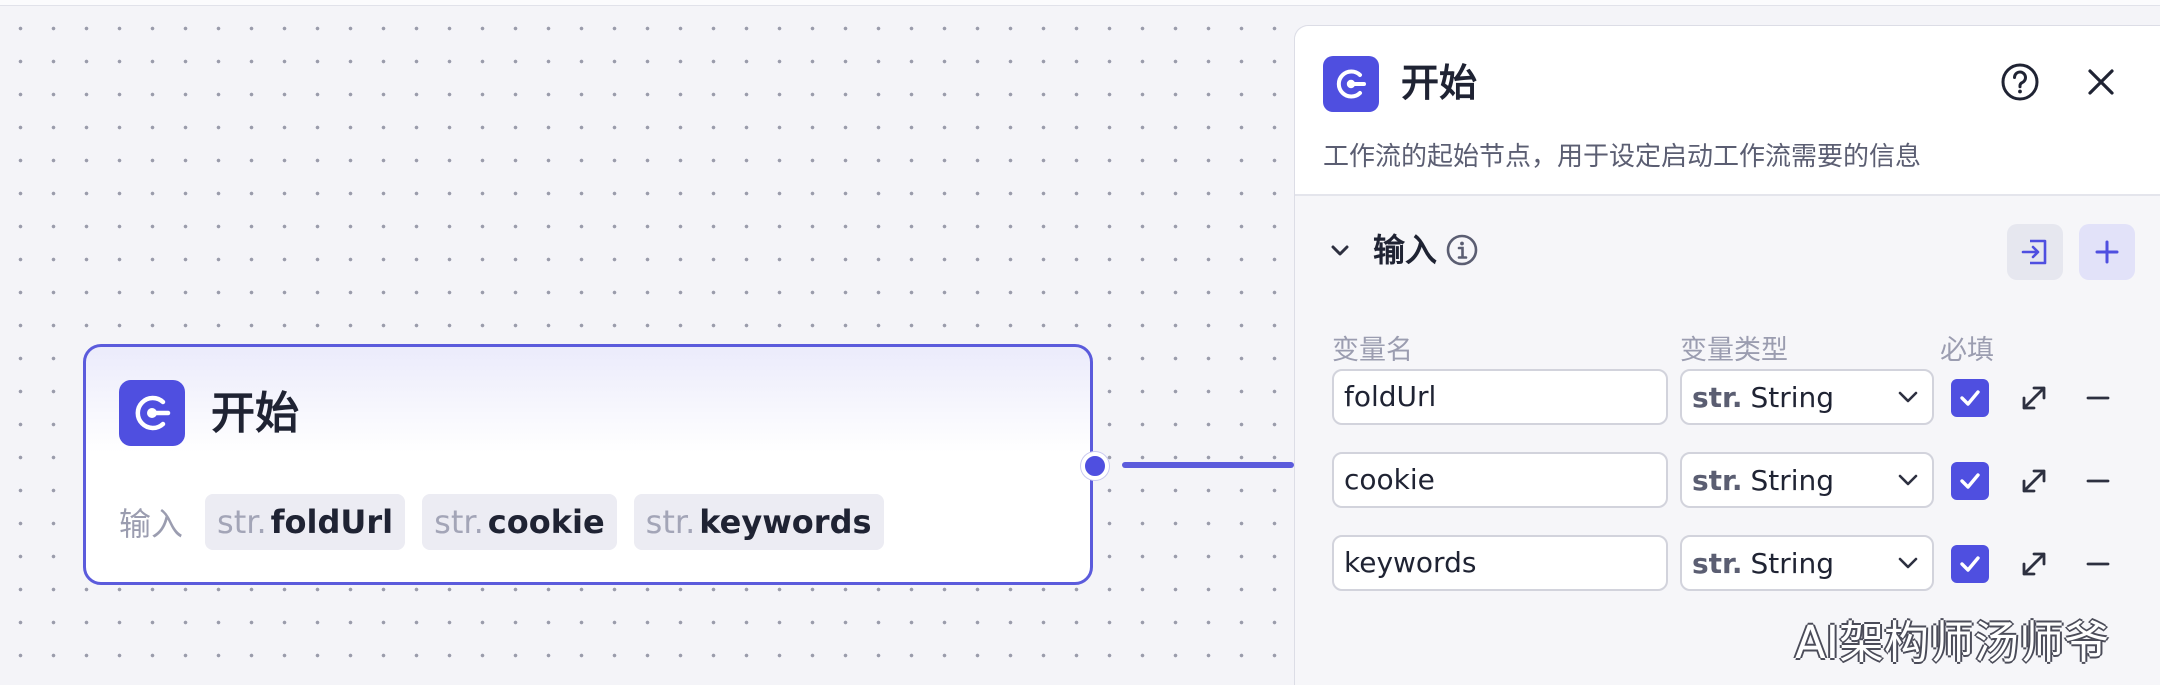 The width and height of the screenshot is (2160, 685). What do you see at coordinates (1500, 397) in the screenshot?
I see `variable-name-input: foldUrl` at bounding box center [1500, 397].